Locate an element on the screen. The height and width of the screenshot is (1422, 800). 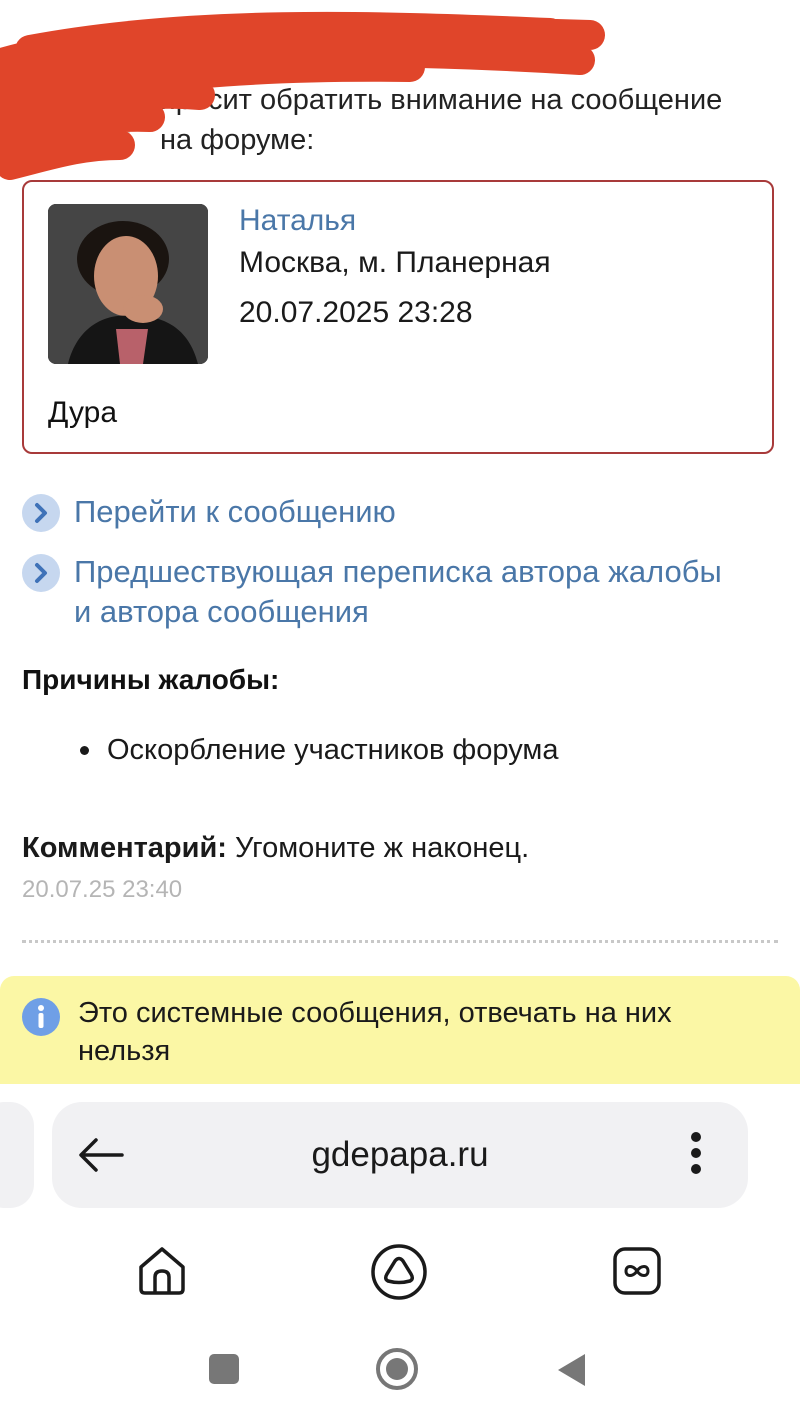
author-name-link: Наталья is located at coordinates (297, 221).